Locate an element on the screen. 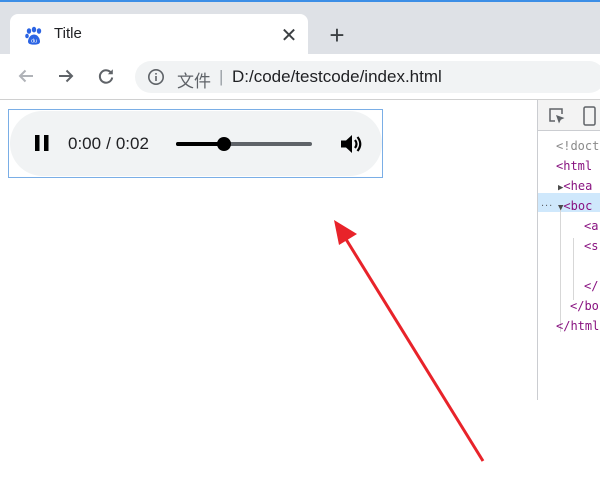  reload-button is located at coordinates (106, 76).